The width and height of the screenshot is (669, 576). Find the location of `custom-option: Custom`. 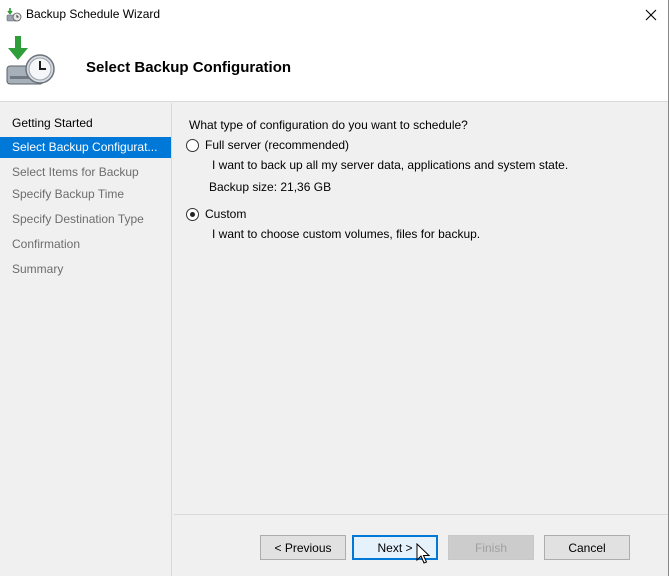

custom-option: Custom is located at coordinates (216, 214).